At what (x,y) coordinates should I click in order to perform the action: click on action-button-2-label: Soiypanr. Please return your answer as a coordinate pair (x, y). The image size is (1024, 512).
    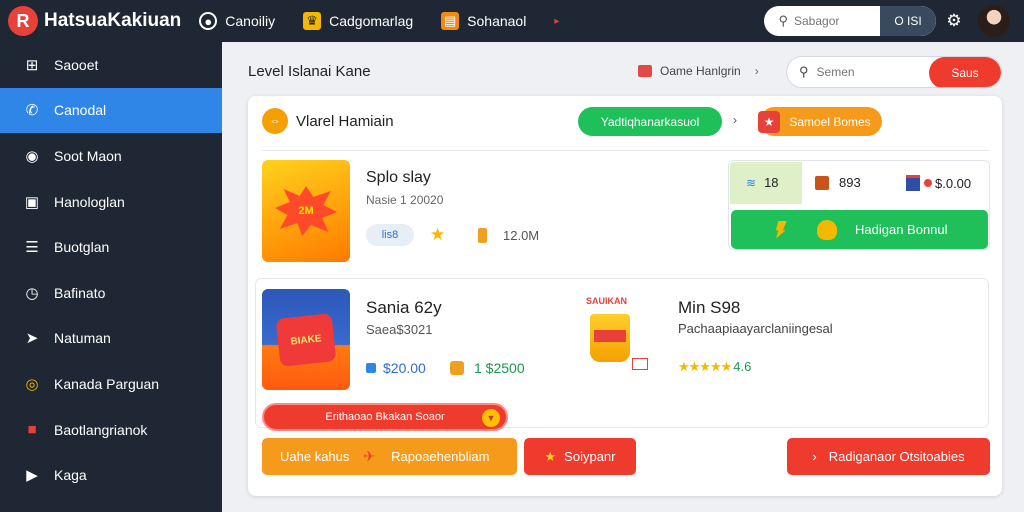
    Looking at the image, I should click on (590, 456).